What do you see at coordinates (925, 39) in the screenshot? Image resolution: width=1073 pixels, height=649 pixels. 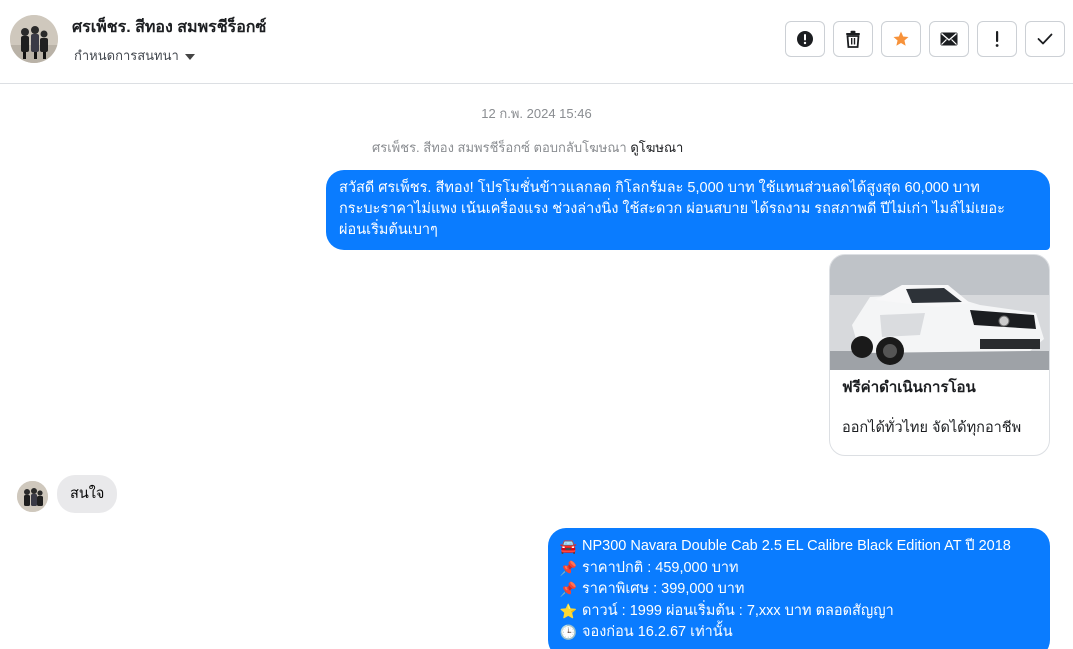 I see `header-actions` at bounding box center [925, 39].